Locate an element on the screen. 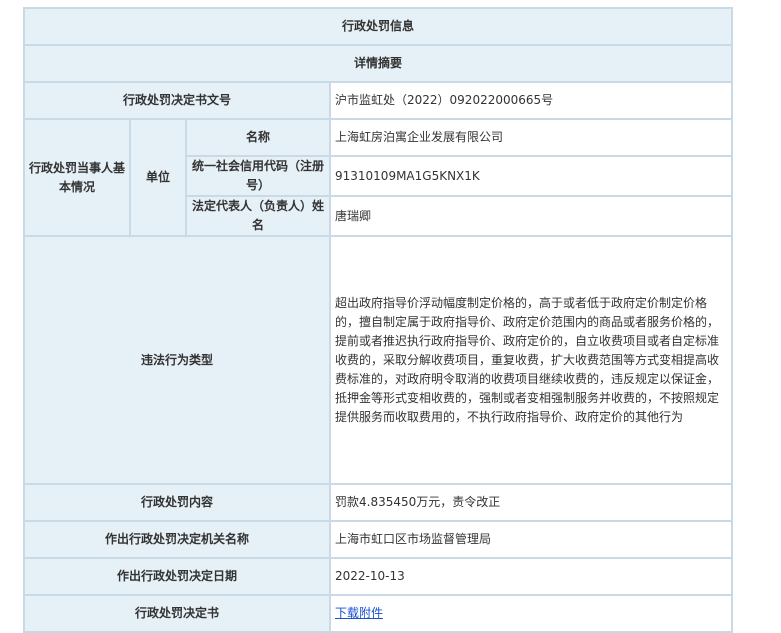 The width and height of the screenshot is (781, 633). table-title: 行政处罚信息 is located at coordinates (378, 26).